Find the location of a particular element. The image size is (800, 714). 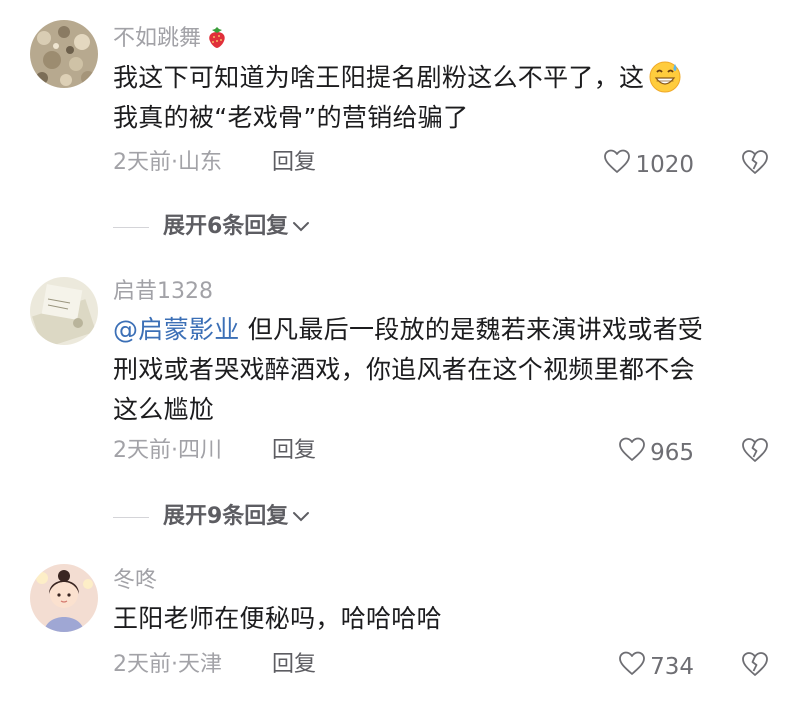

username: 不如跳舞 is located at coordinates (171, 39).